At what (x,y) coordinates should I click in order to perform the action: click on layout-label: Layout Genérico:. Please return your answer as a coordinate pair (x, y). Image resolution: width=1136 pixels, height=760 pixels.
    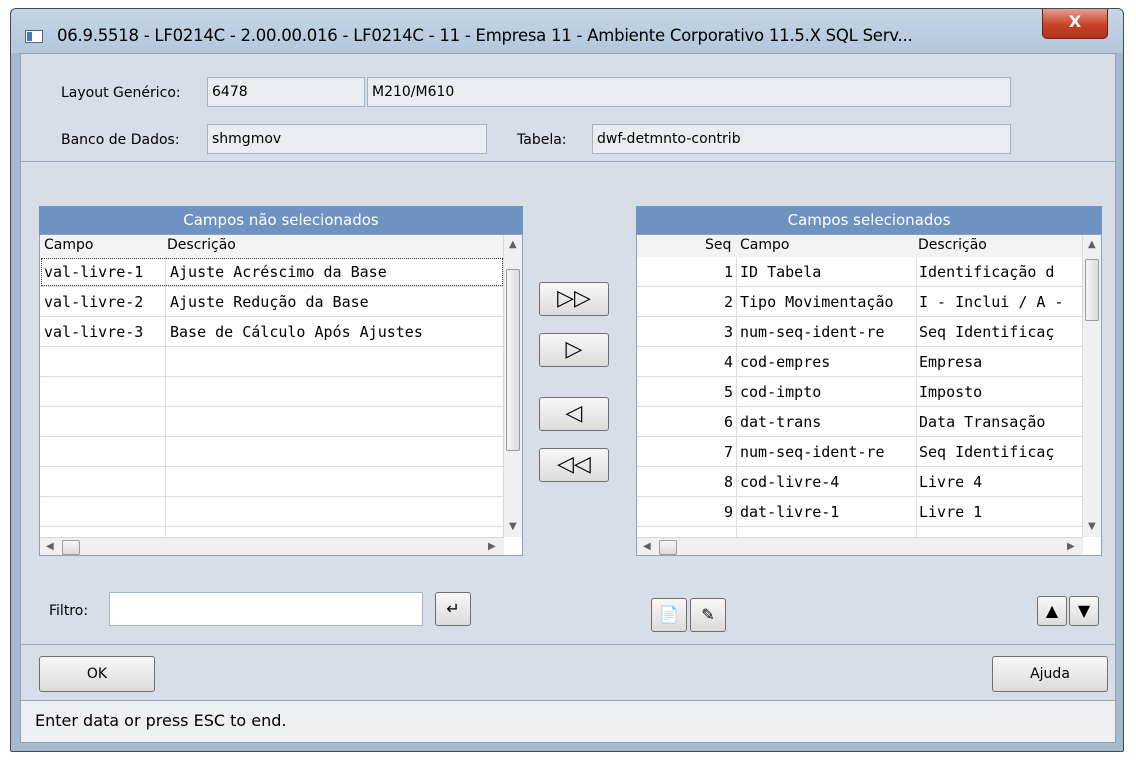
    Looking at the image, I should click on (121, 93).